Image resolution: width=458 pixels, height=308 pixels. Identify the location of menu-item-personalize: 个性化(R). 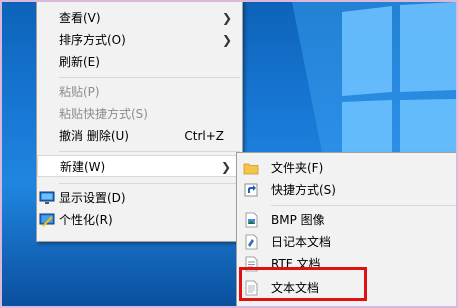
(139, 220).